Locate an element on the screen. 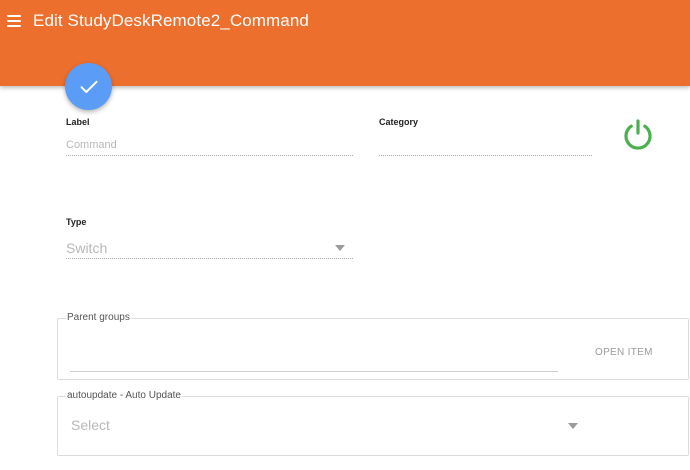 The image size is (690, 470). open-item-button: OPEN ITEM is located at coordinates (624, 352).